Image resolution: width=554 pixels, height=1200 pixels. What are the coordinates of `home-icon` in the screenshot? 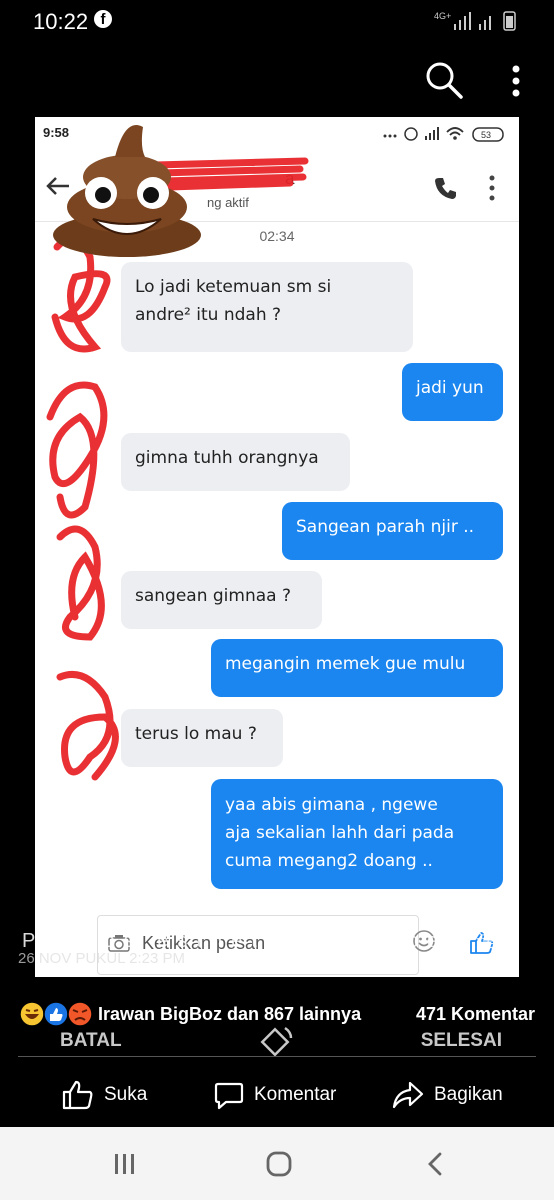 It's located at (279, 1164).